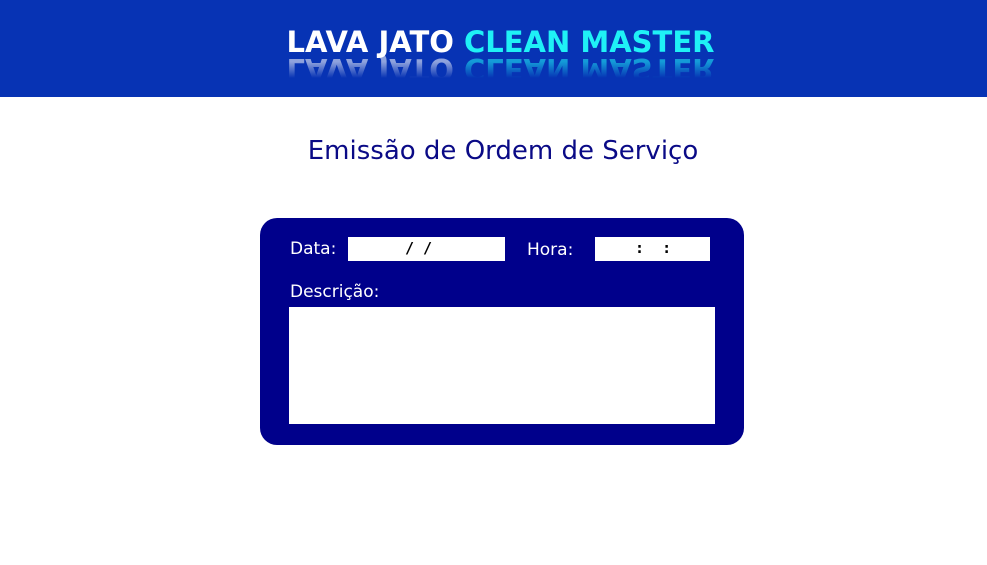 The width and height of the screenshot is (987, 565). Describe the element at coordinates (335, 292) in the screenshot. I see `description-label: Descrição:` at that location.